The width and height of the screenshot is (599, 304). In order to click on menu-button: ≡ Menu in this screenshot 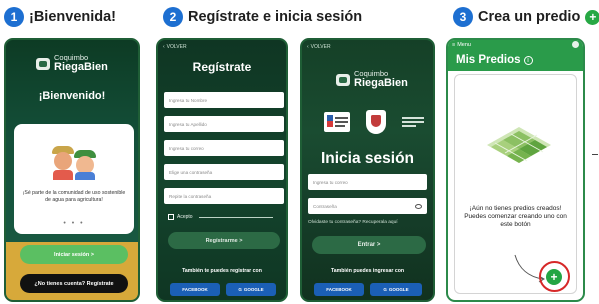, I will do `click(461, 45)`.